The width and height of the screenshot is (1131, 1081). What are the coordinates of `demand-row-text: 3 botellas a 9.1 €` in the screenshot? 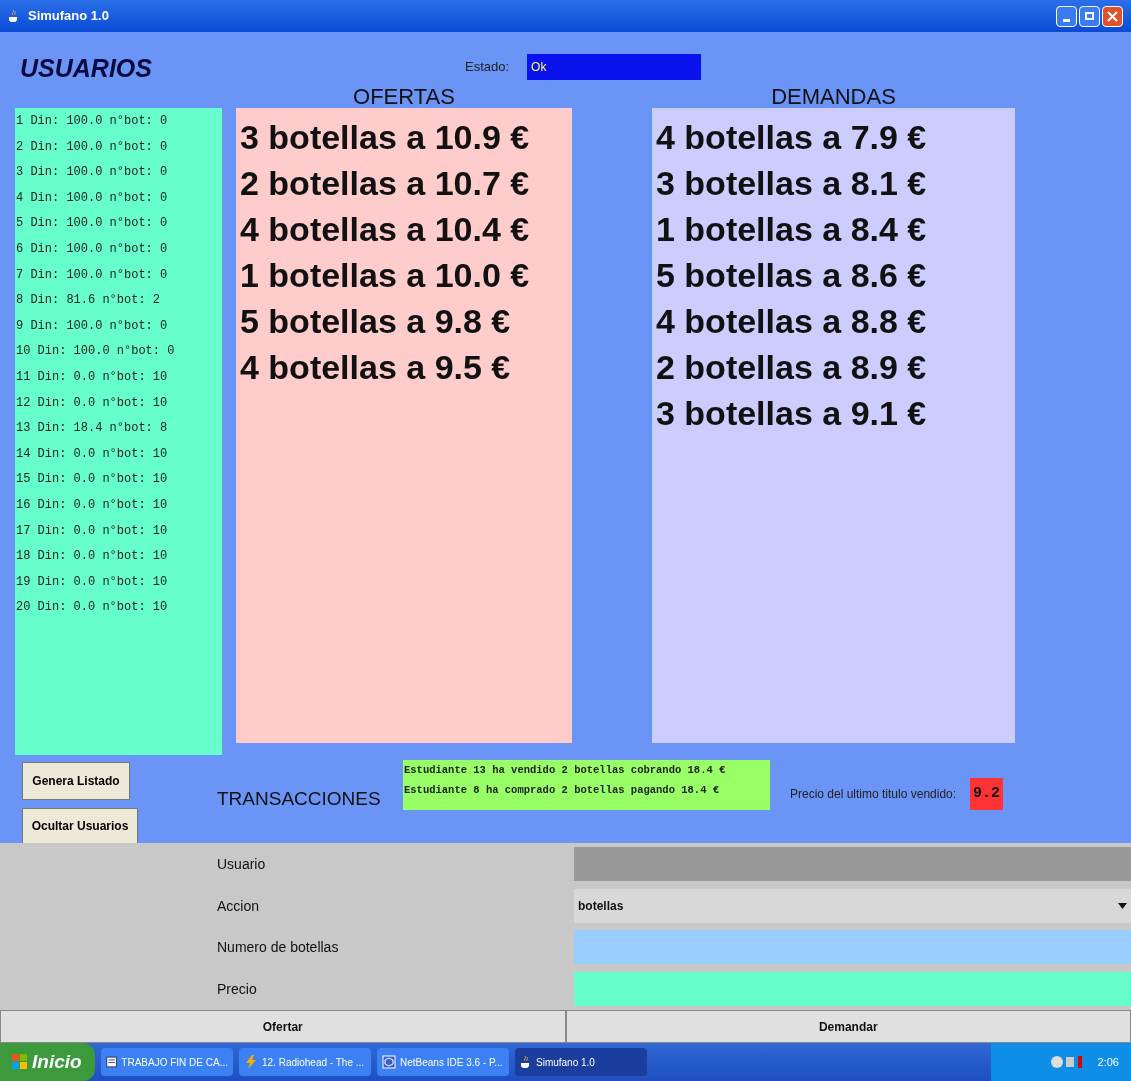 It's located at (792, 413).